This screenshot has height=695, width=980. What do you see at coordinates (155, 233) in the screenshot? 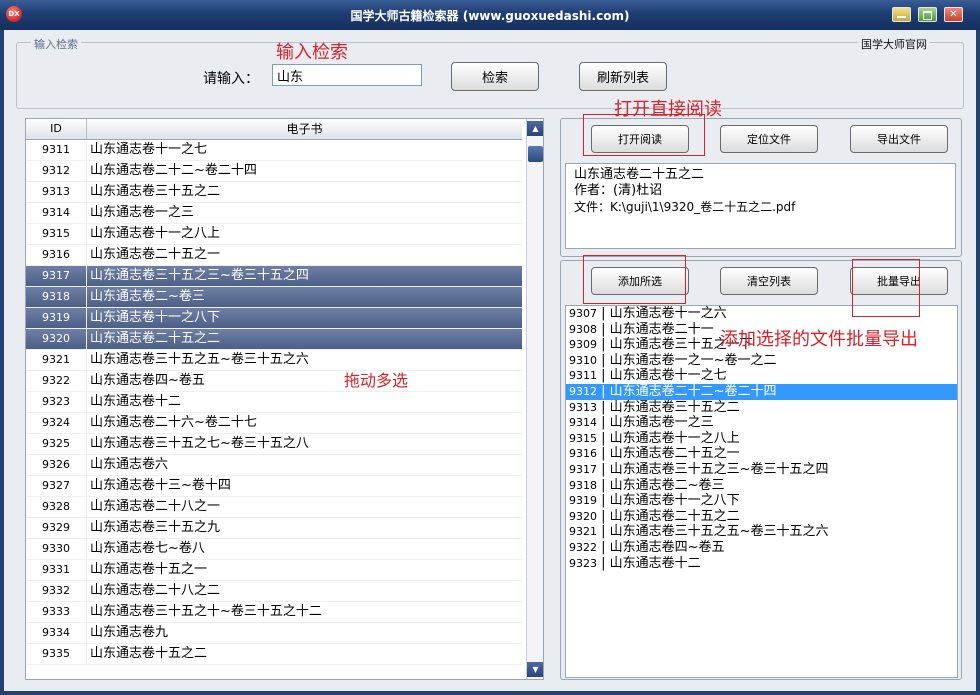
I see `row-book-name: 山东通志卷十一之八上` at bounding box center [155, 233].